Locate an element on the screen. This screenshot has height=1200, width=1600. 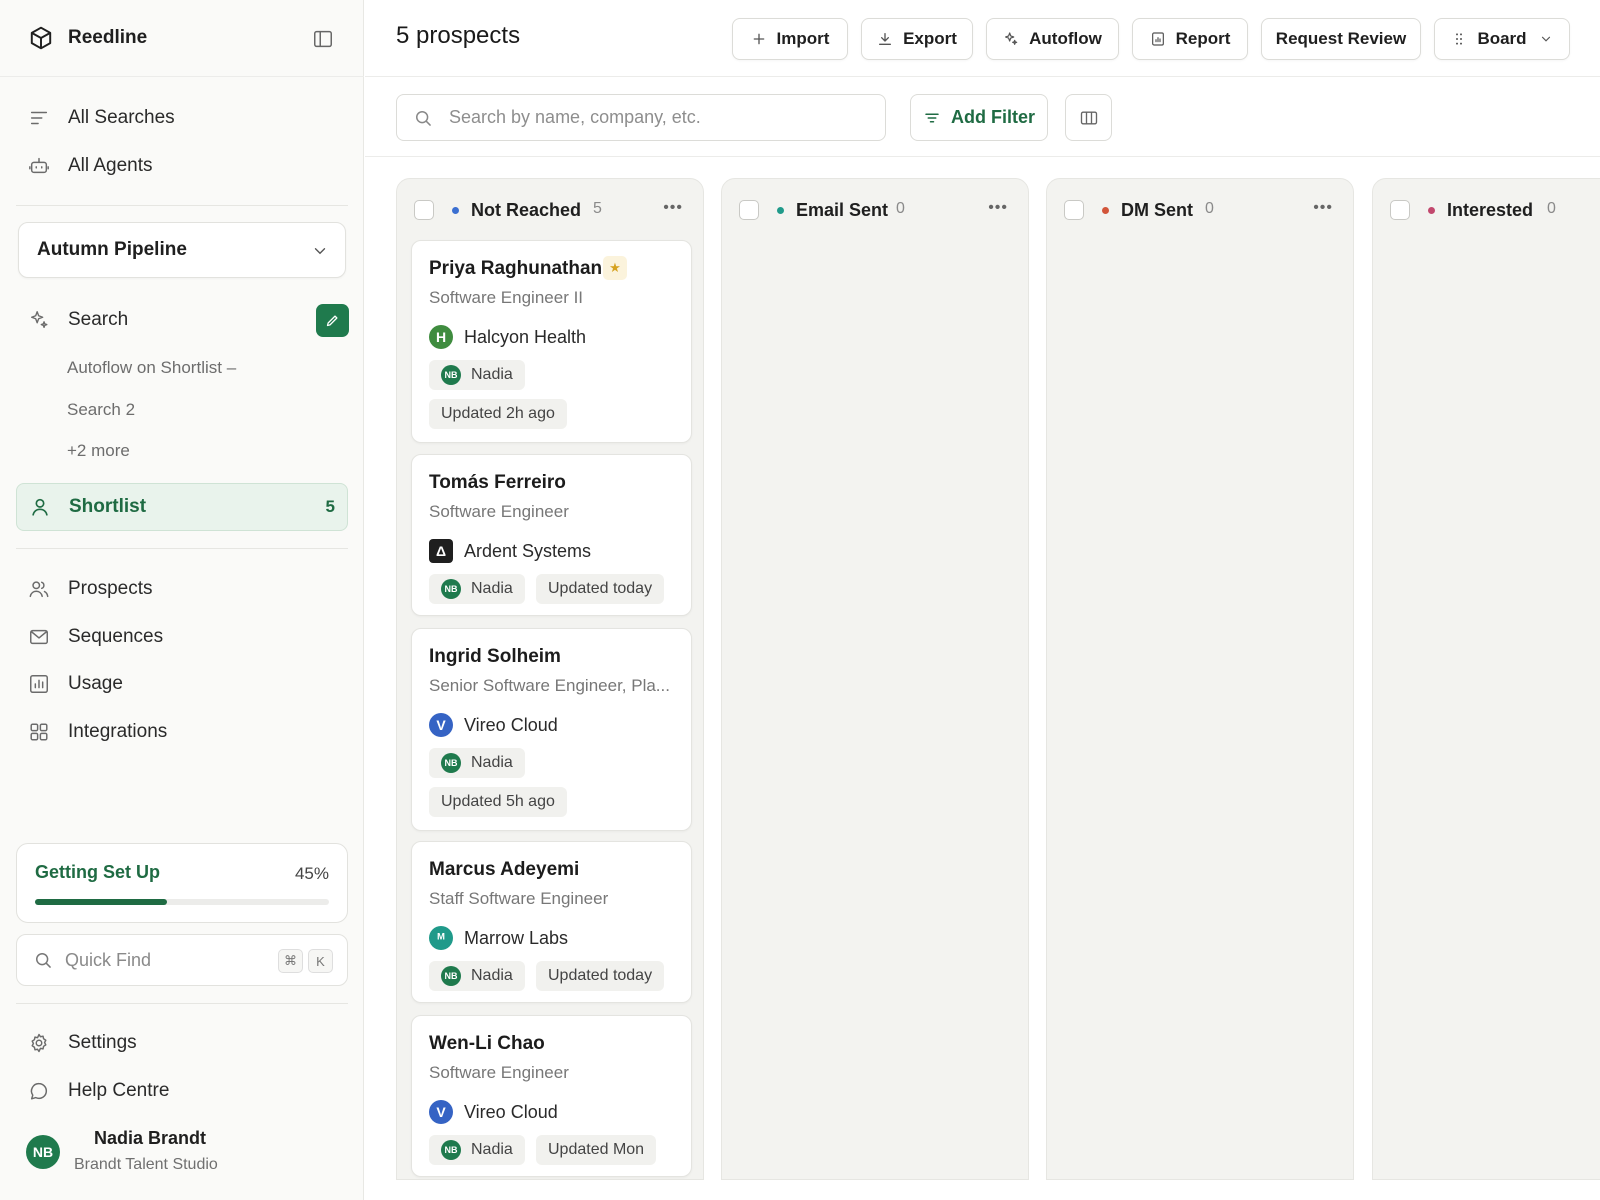
button-label: Board is located at coordinates (1502, 38).